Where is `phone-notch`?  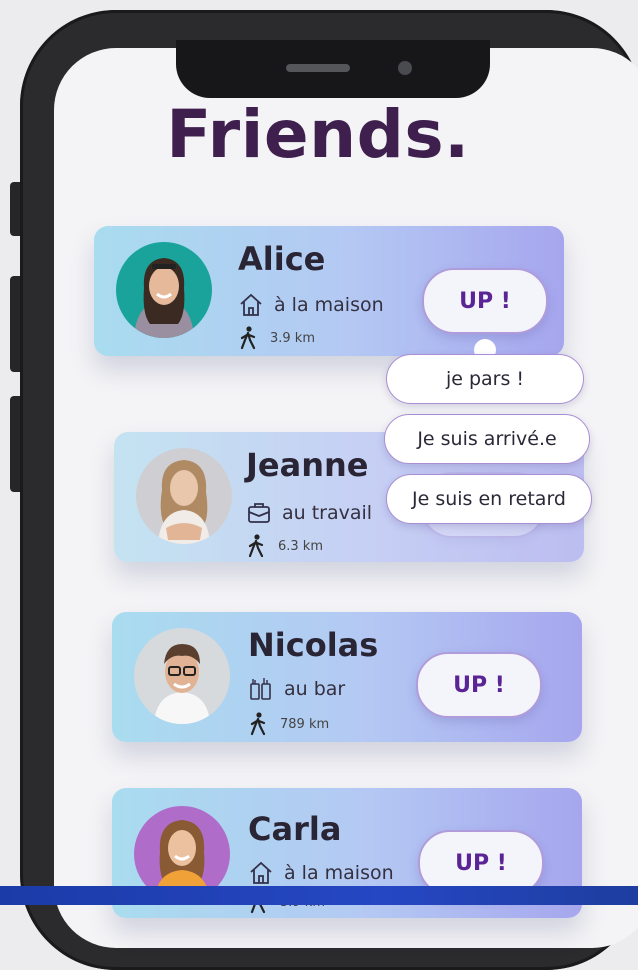
phone-notch is located at coordinates (333, 69).